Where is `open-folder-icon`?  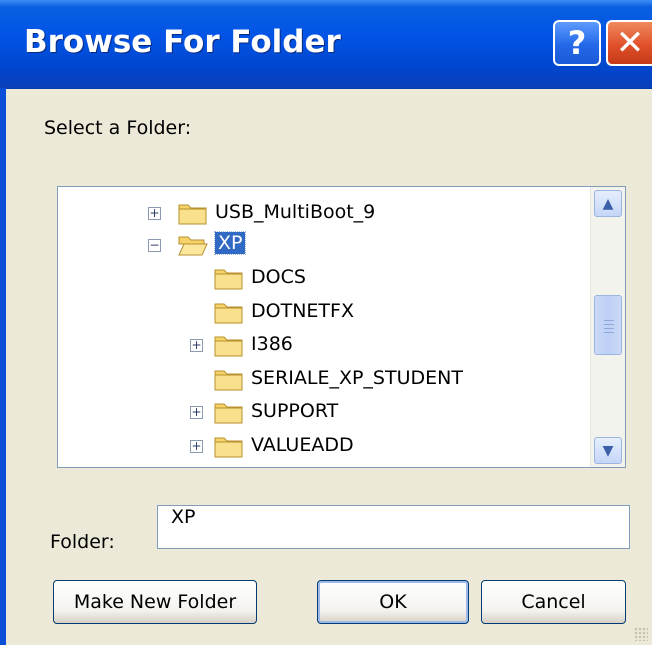
open-folder-icon is located at coordinates (193, 246).